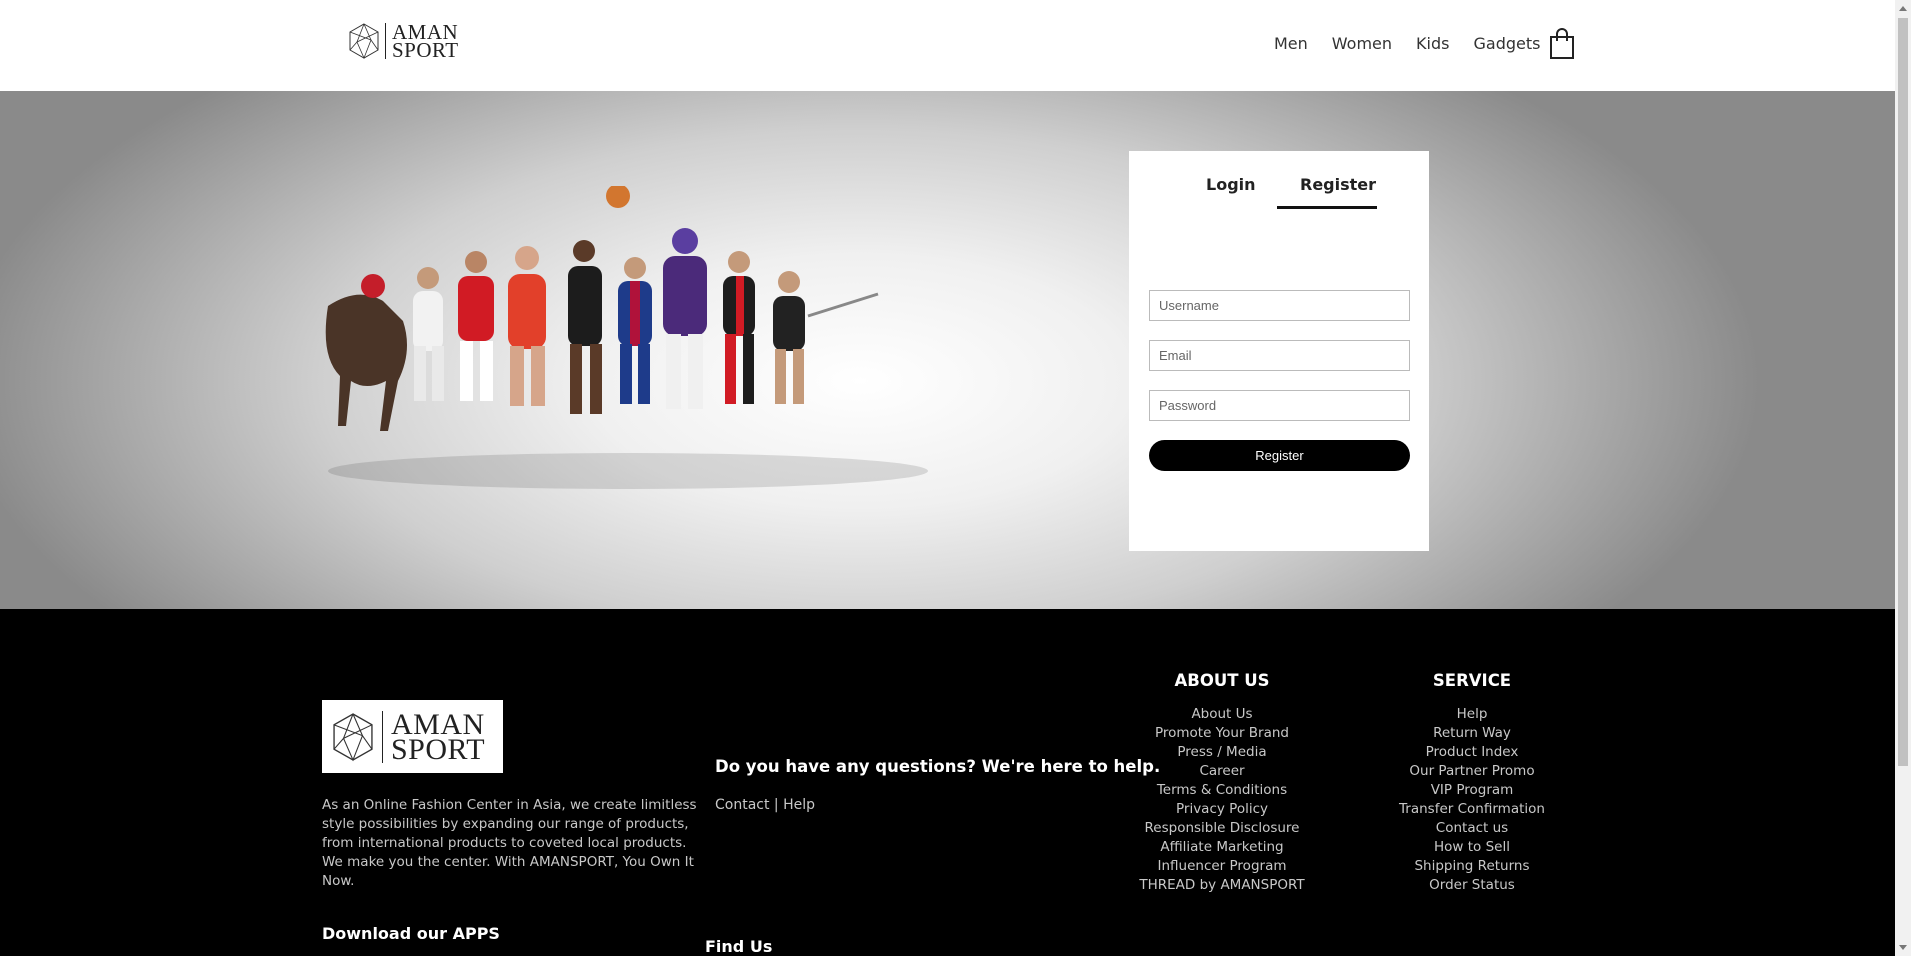 The image size is (1911, 956). What do you see at coordinates (411, 933) in the screenshot?
I see `download-apps-heading: Download our APPS` at bounding box center [411, 933].